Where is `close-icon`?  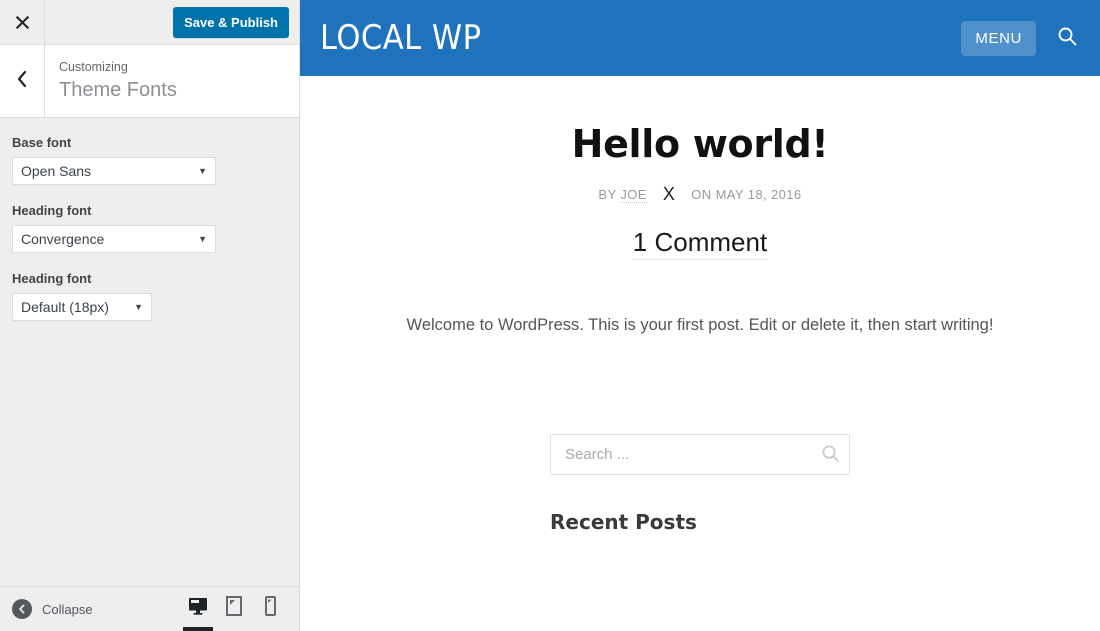 close-icon is located at coordinates (22, 22).